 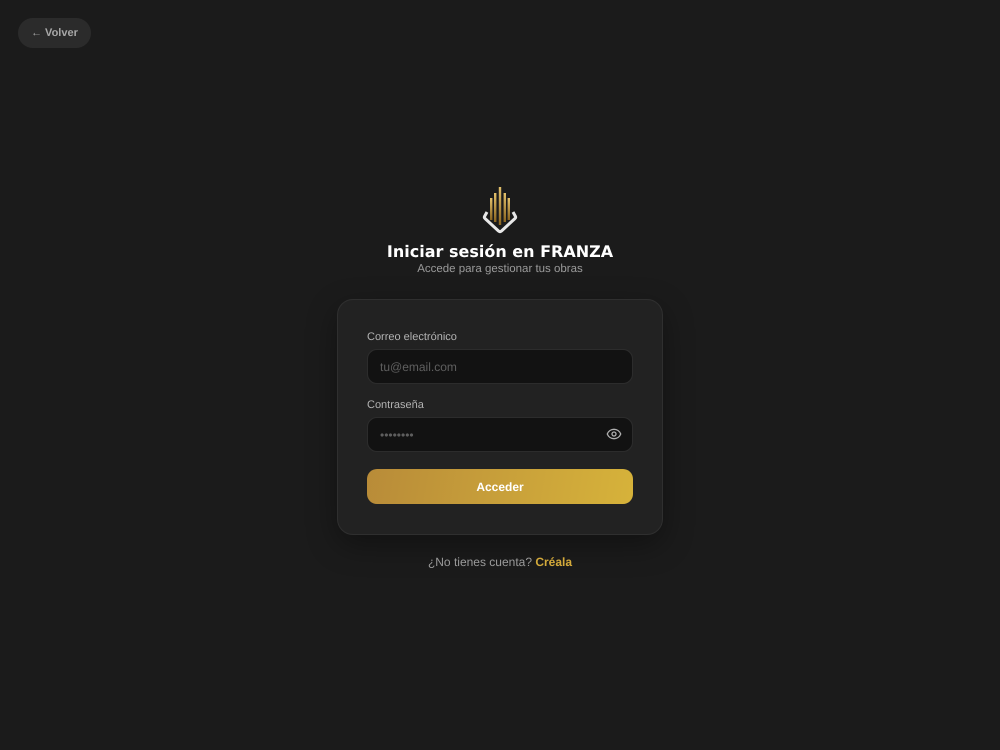 I want to click on email-field: tu@email.com, so click(x=500, y=366).